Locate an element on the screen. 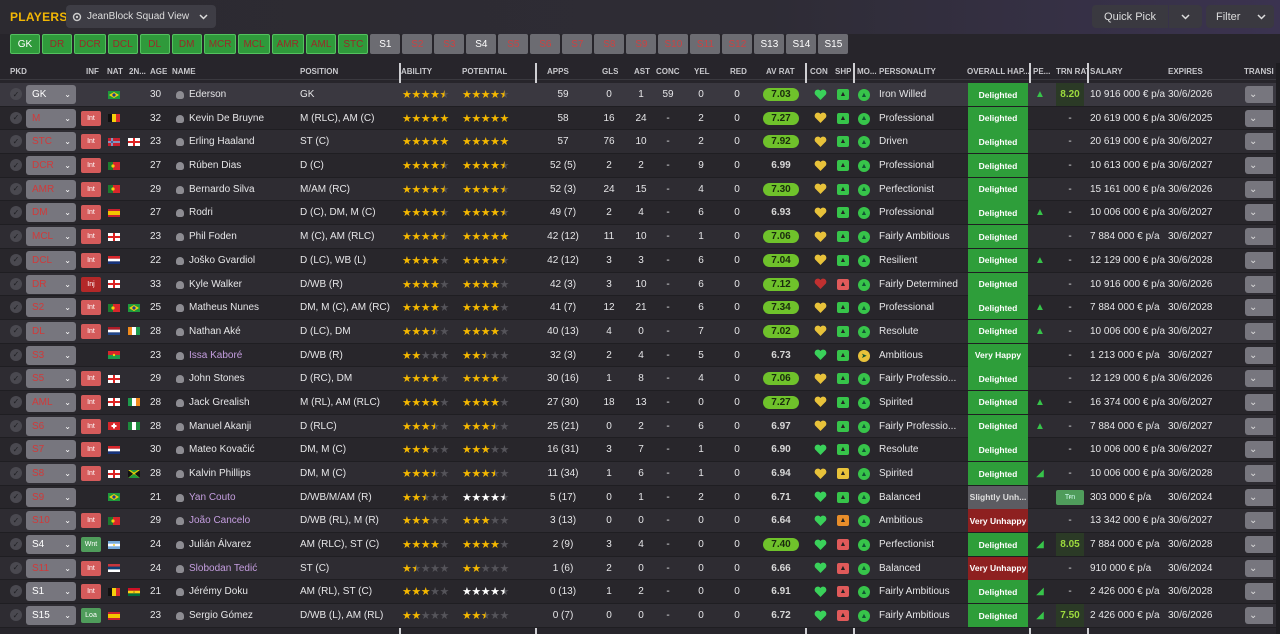 This screenshot has width=1280, height=634. position-tab-dcl: DCL is located at coordinates (122, 44).